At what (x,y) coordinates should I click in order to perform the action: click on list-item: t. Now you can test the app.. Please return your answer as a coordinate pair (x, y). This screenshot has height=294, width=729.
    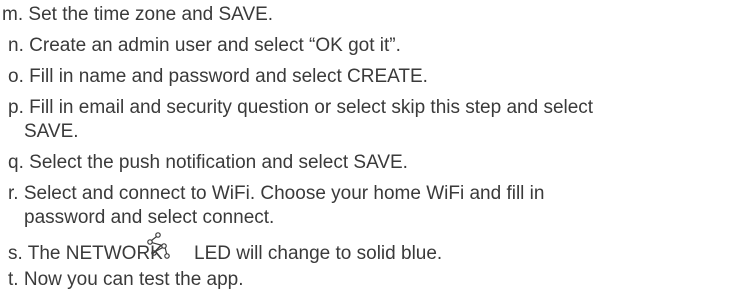
    Looking at the image, I should click on (126, 280).